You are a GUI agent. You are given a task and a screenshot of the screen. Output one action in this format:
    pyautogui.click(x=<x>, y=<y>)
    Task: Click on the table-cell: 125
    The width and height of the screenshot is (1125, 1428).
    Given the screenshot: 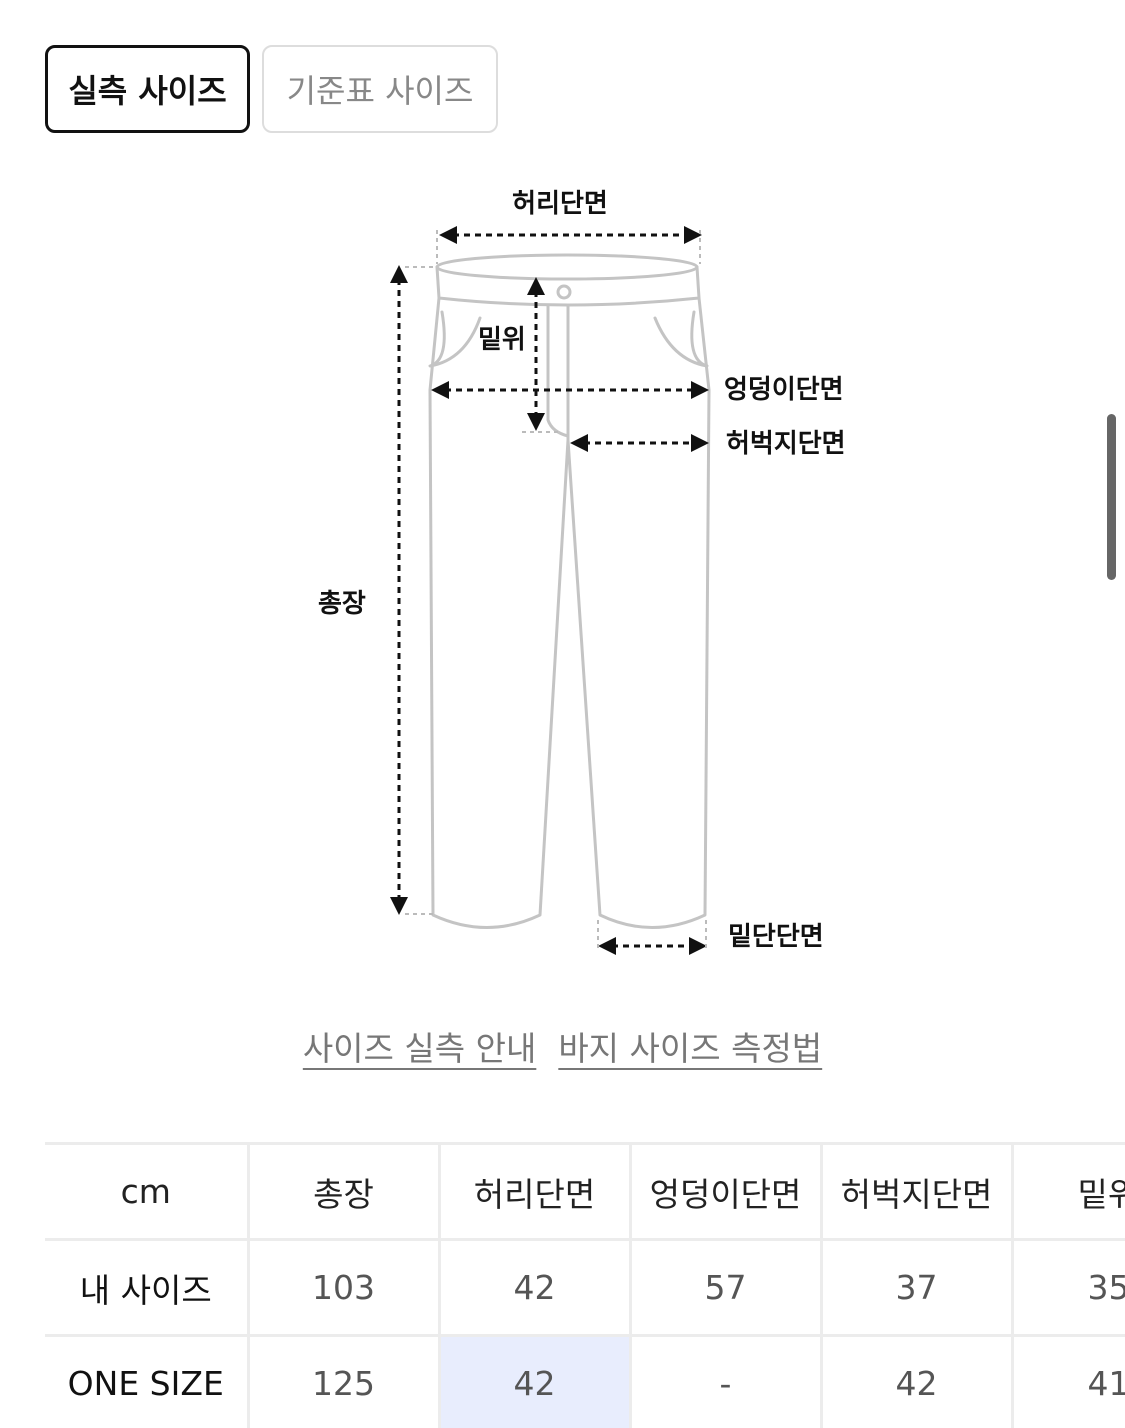 What is the action you would take?
    pyautogui.click(x=344, y=1381)
    